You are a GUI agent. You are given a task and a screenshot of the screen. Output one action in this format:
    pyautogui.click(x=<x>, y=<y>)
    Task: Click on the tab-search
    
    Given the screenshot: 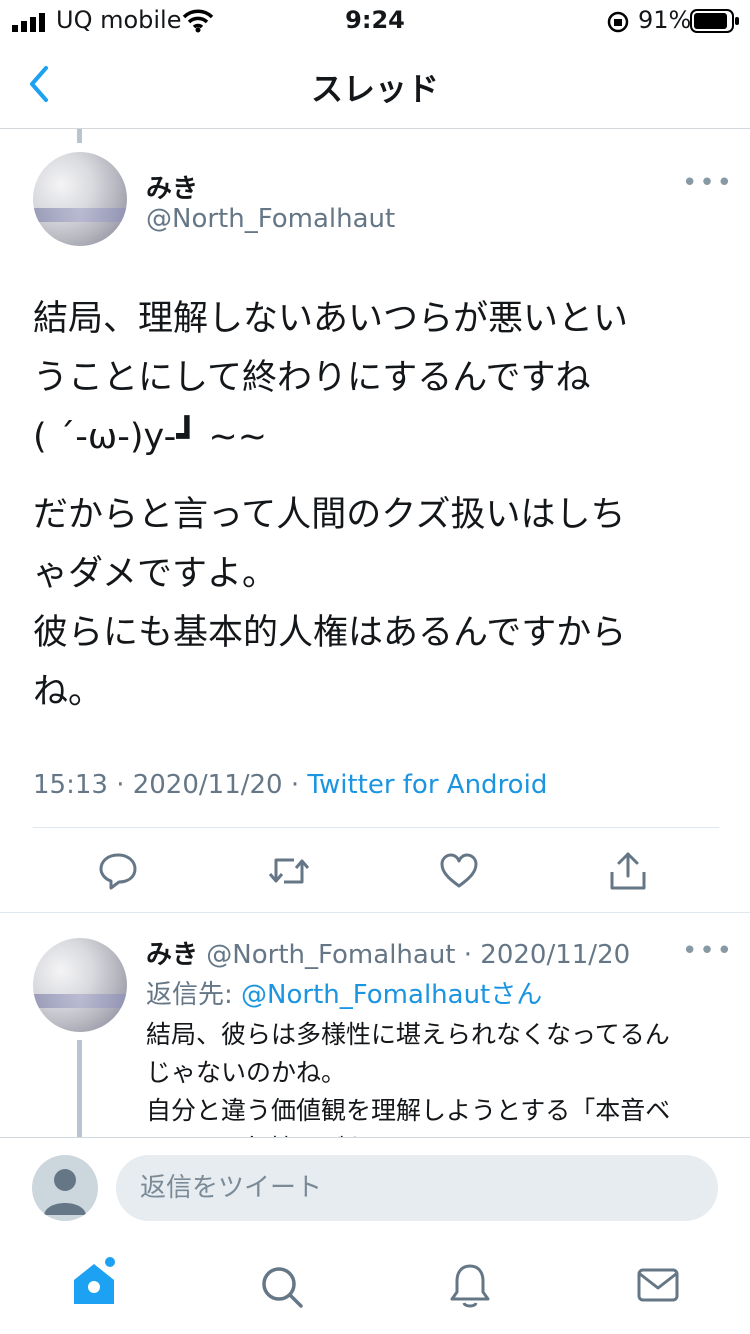 What is the action you would take?
    pyautogui.click(x=282, y=1289)
    